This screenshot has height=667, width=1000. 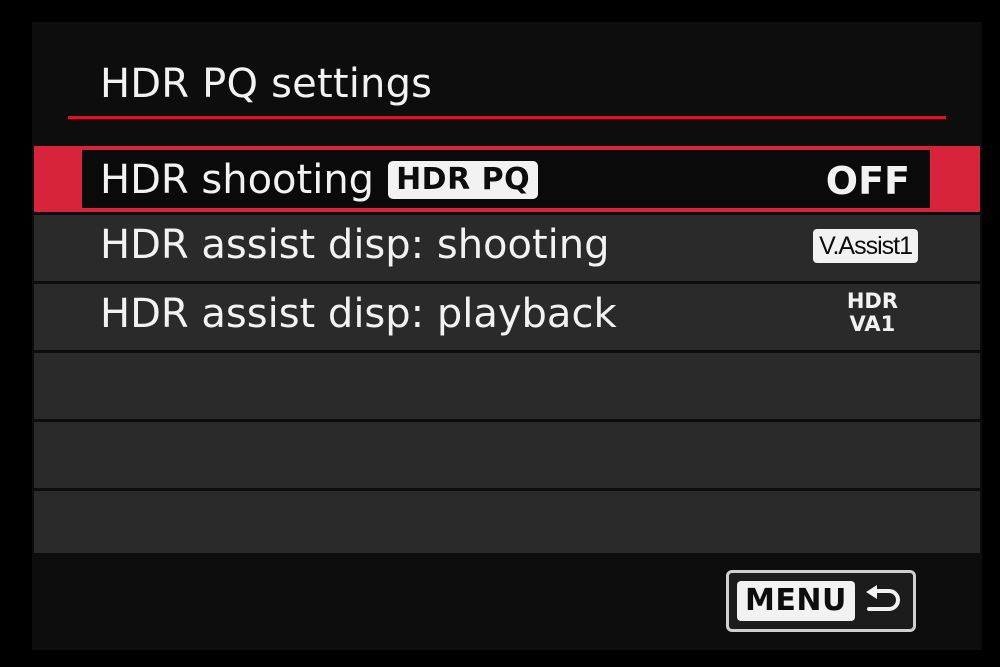 I want to click on page-title: HDR PQ settings, so click(x=266, y=84).